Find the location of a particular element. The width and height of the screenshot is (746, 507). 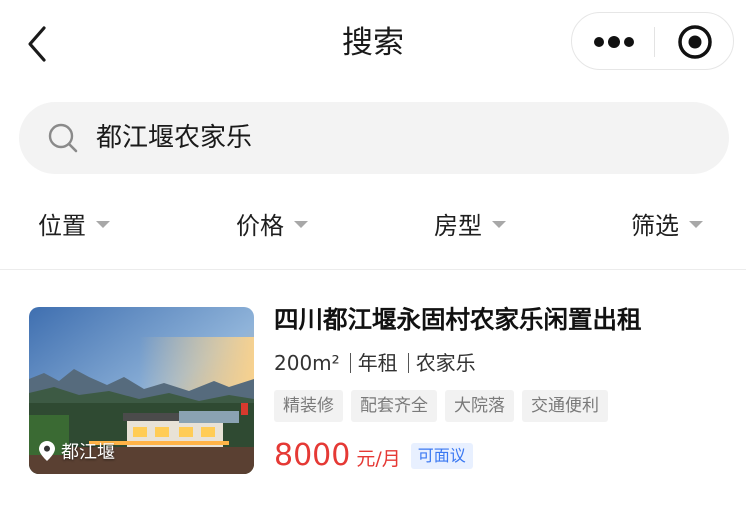

listing-meta: 200m² 年租 农家乐 is located at coordinates (375, 363).